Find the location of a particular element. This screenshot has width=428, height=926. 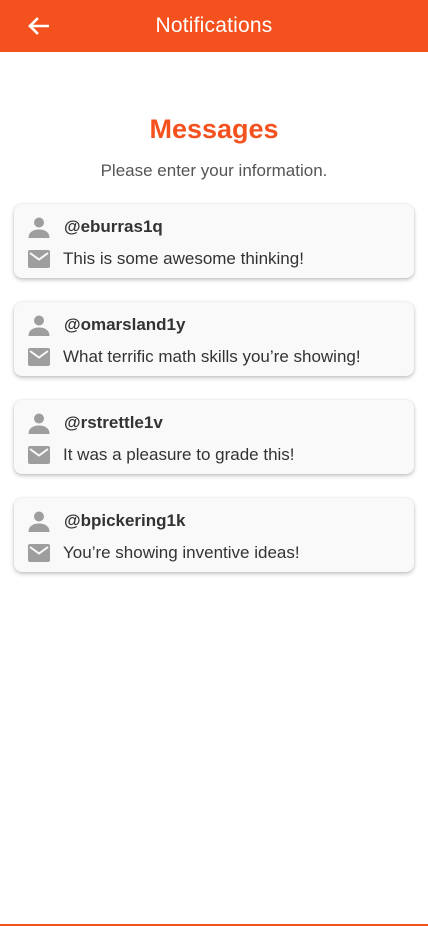

page-subtitle: Please enter your information. is located at coordinates (214, 170).